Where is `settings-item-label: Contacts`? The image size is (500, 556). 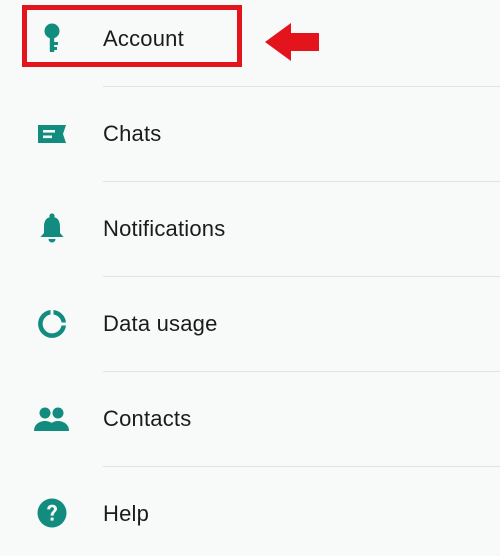 settings-item-label: Contacts is located at coordinates (147, 418).